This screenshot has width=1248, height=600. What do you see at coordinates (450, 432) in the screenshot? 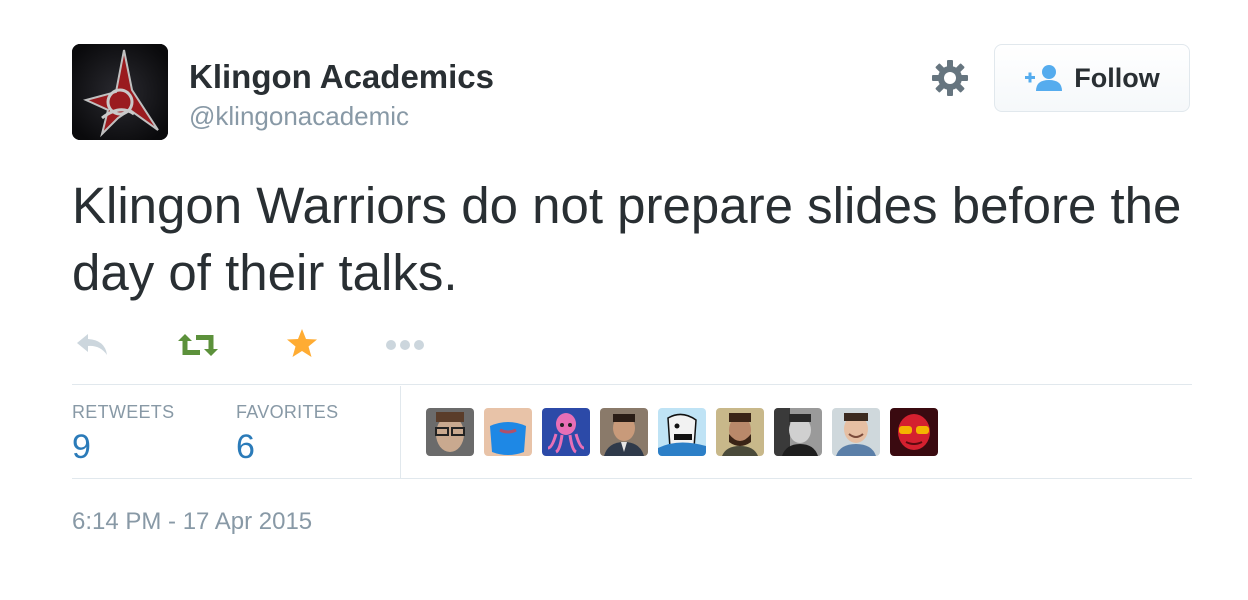
I see `user-avatar-glasses-man` at bounding box center [450, 432].